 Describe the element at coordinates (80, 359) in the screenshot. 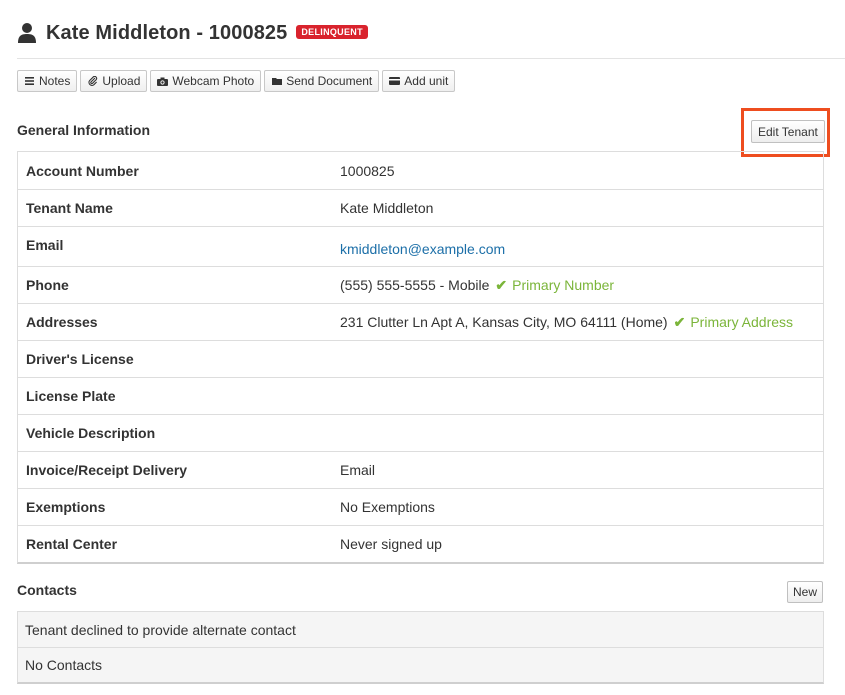

I see `row-label: Driver's License` at that location.